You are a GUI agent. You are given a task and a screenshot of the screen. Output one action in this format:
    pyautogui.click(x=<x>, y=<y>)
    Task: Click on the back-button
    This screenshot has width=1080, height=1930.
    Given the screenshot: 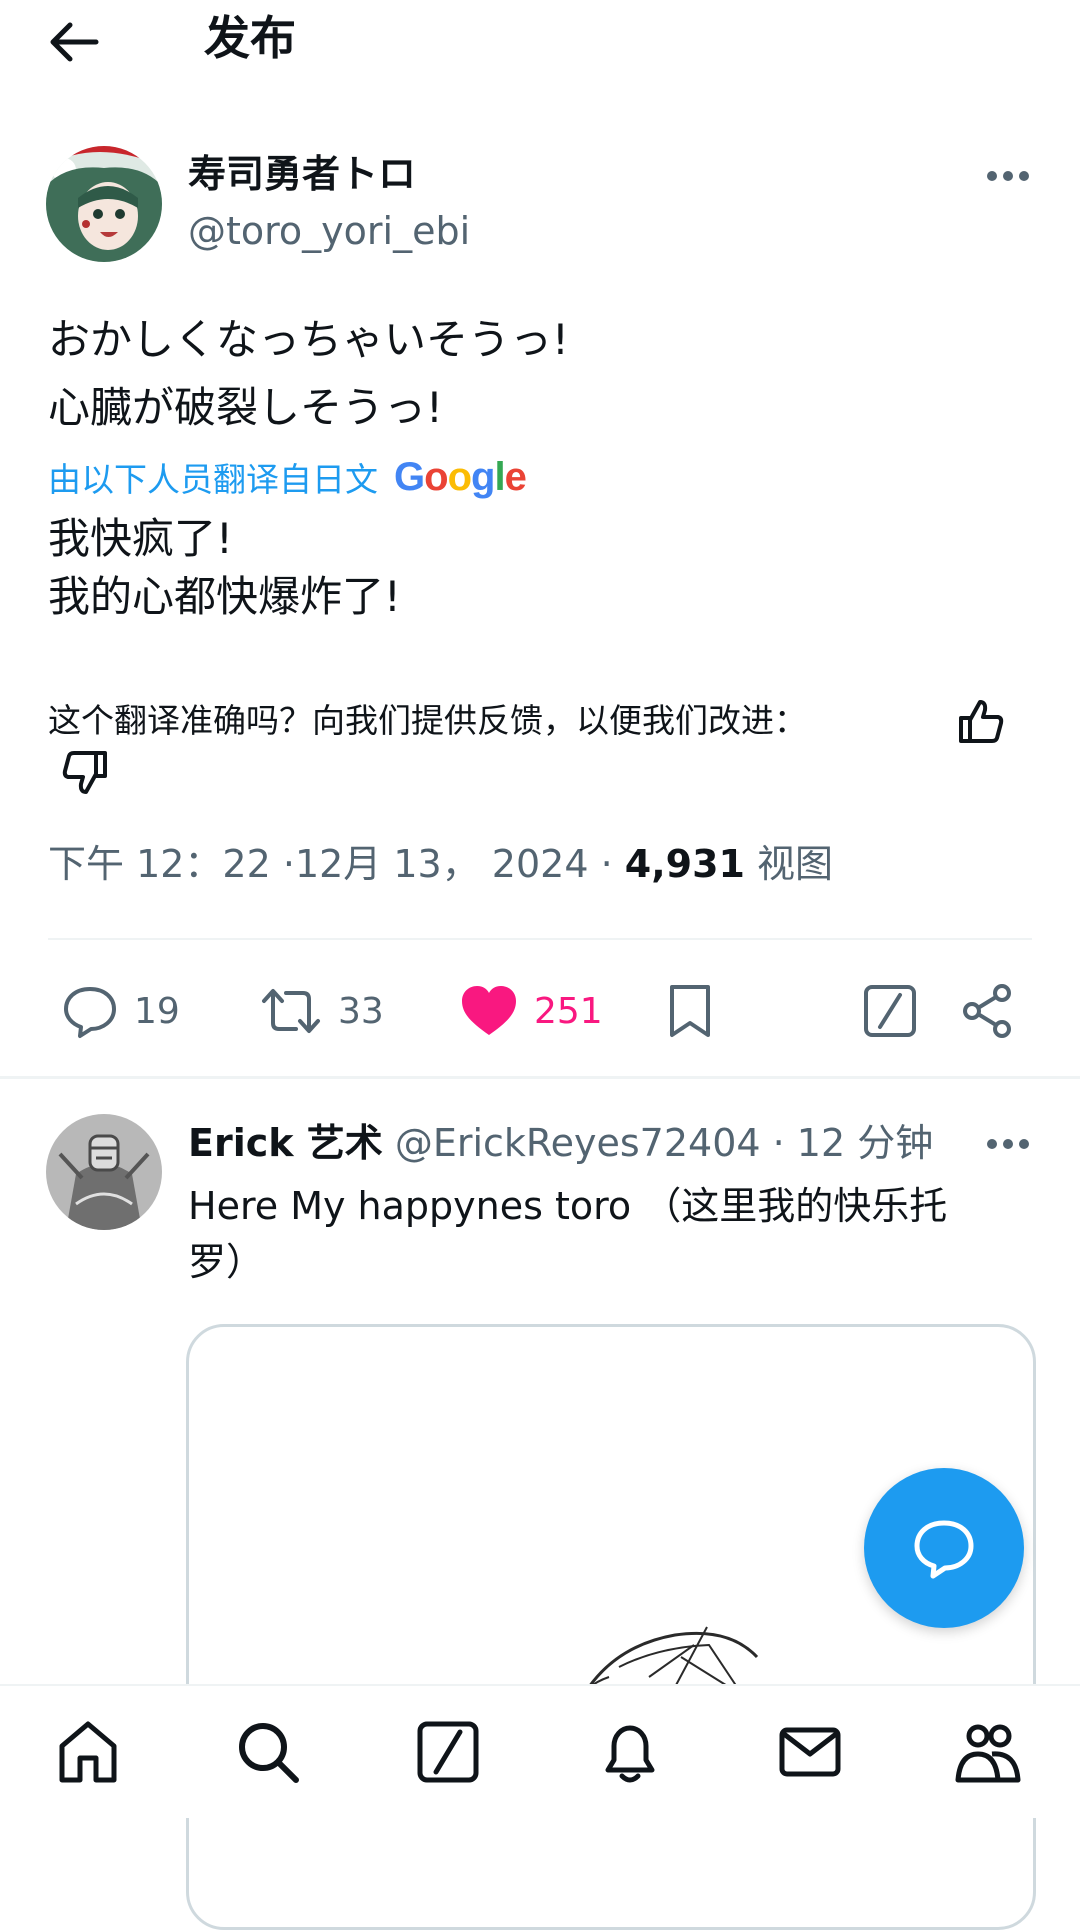 What is the action you would take?
    pyautogui.click(x=75, y=42)
    